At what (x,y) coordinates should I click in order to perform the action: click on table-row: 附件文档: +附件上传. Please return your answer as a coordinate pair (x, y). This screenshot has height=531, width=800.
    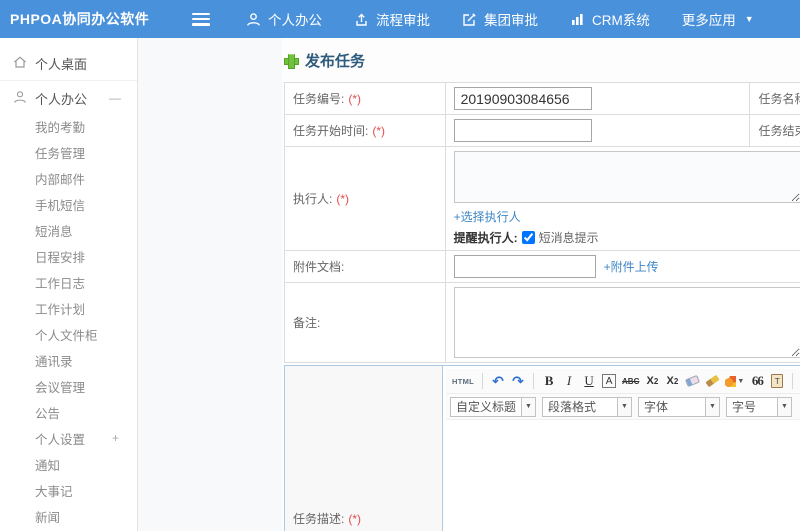
    Looking at the image, I should click on (542, 266).